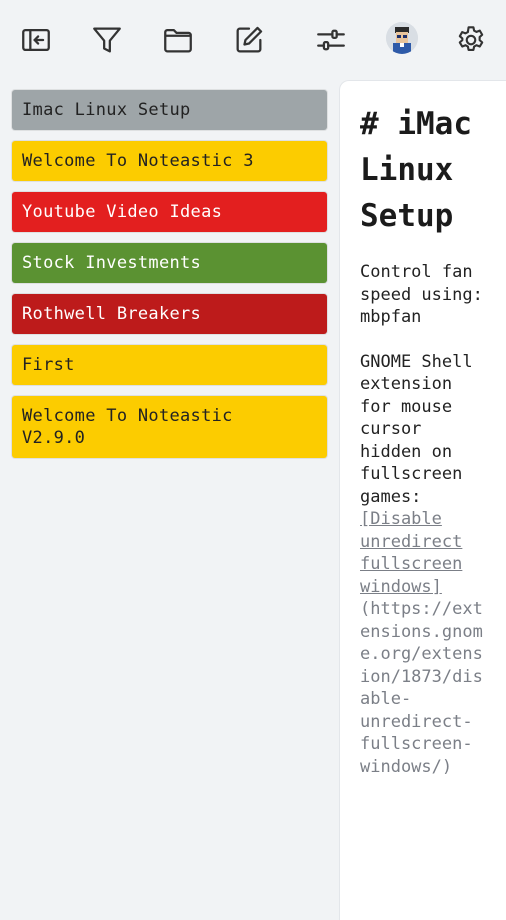 Image resolution: width=506 pixels, height=920 pixels. Describe the element at coordinates (411, 553) in the screenshot. I see `extension-link: [Disable unredirect fullscreen windows]` at that location.